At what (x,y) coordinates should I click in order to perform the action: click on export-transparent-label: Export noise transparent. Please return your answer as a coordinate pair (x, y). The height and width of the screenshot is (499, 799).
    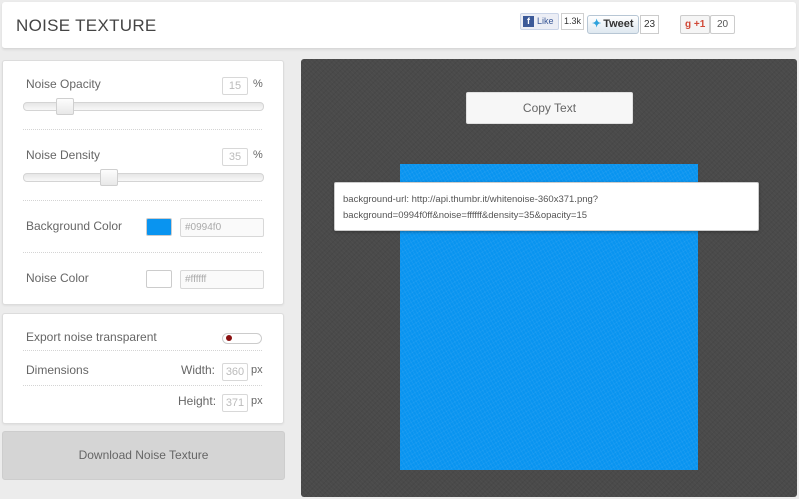
    Looking at the image, I should click on (91, 337).